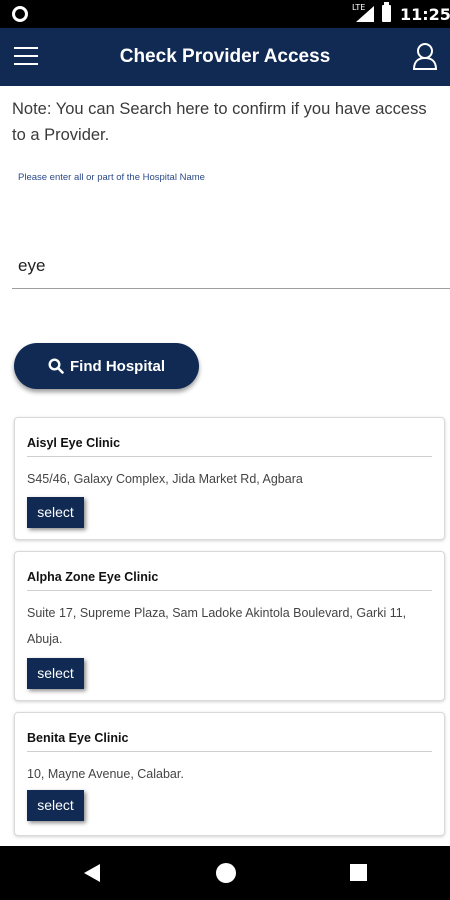  Describe the element at coordinates (105, 774) in the screenshot. I see `hospital-address: 10, Mayne Avenue, Calabar.` at that location.